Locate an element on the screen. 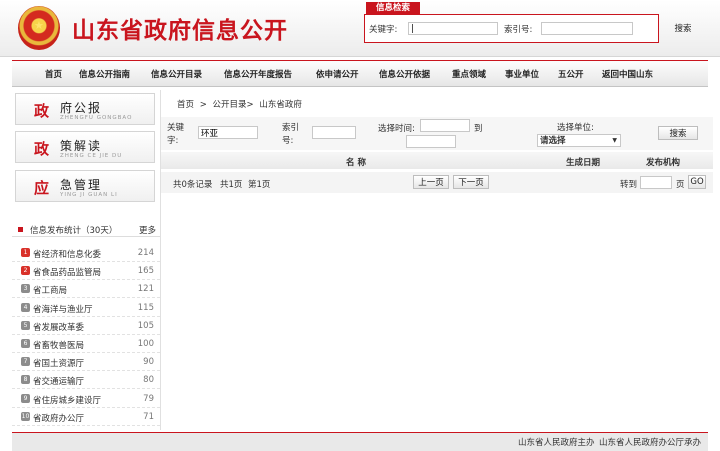 The width and height of the screenshot is (720, 451). nav-item-key-areas: 重点领域 is located at coordinates (469, 74).